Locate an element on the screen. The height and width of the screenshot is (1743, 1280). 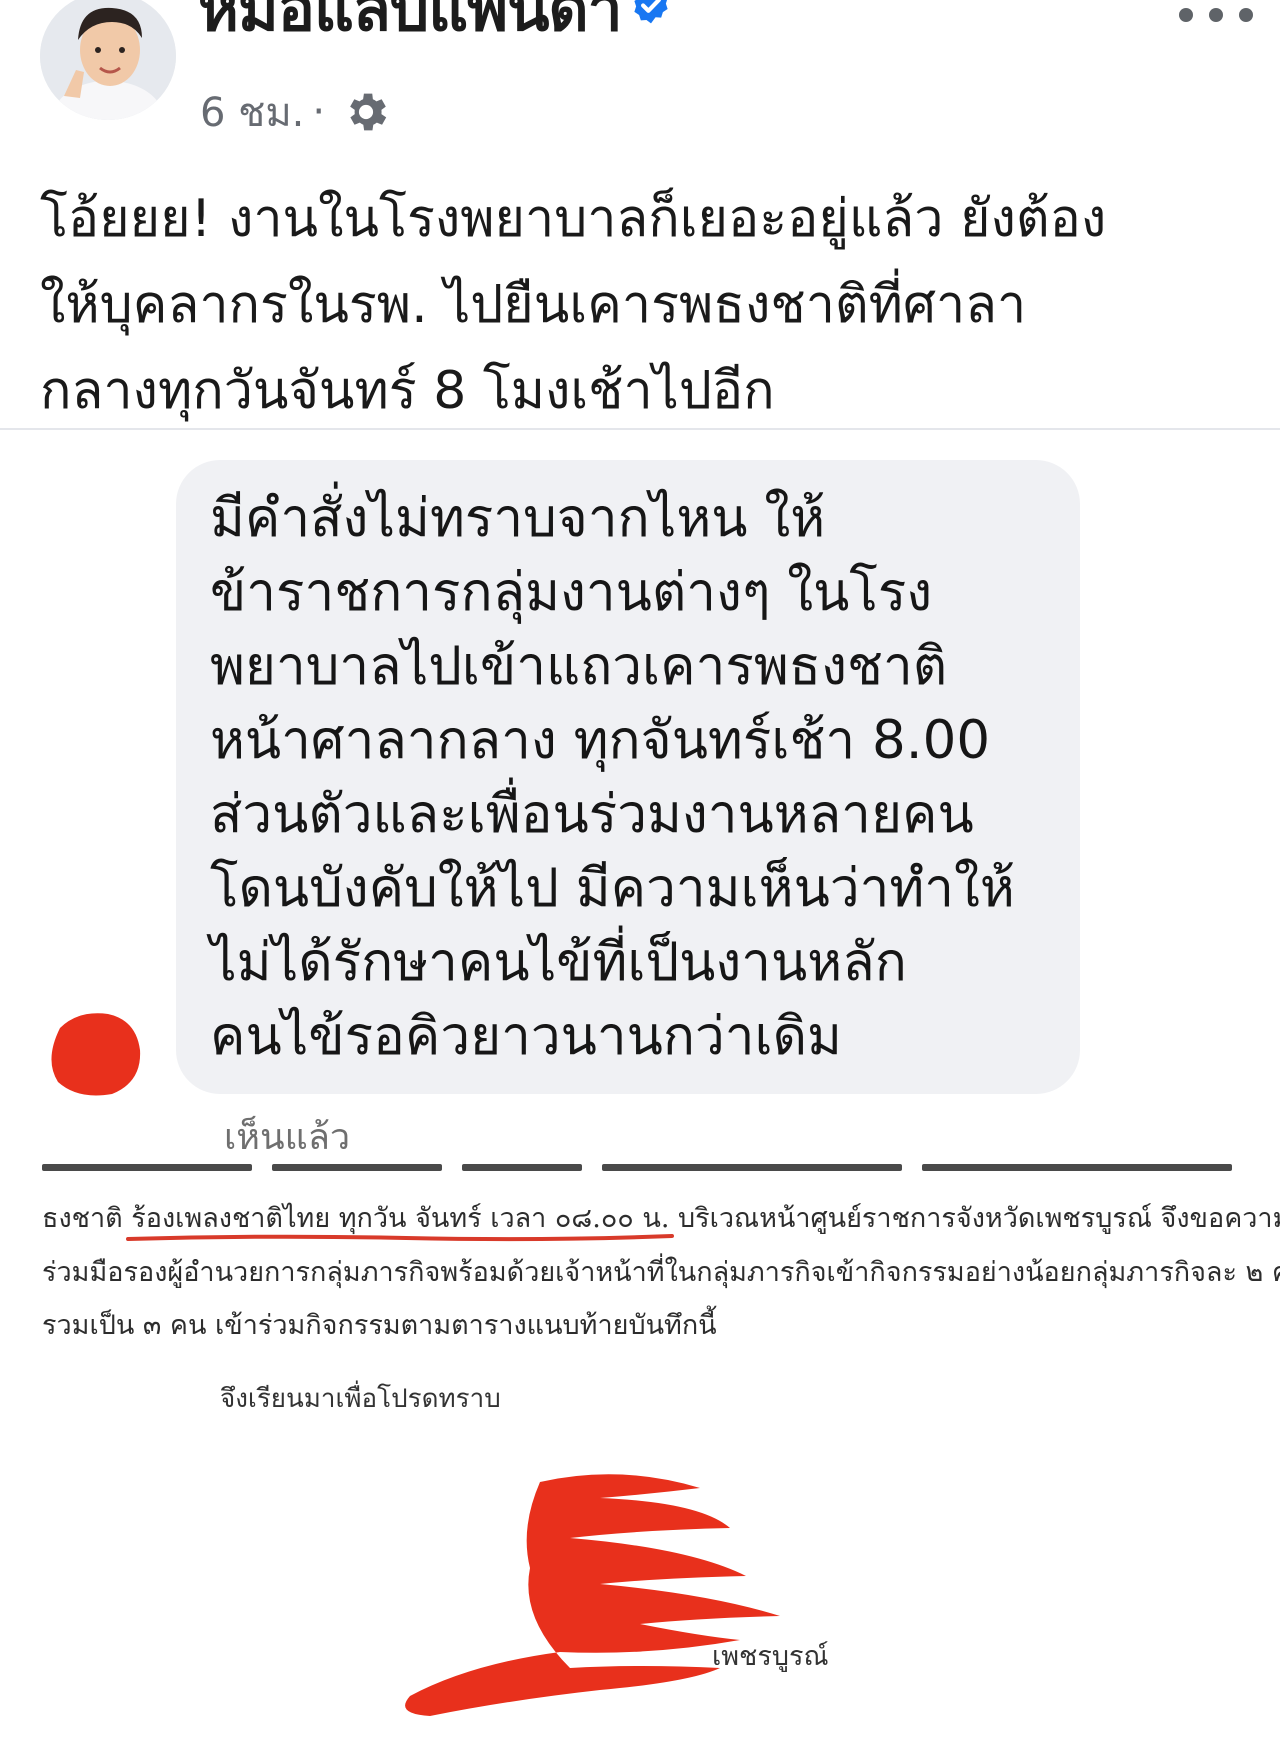
author-name-text: หมอแล็บแพนด้า is located at coordinates (410, 22).